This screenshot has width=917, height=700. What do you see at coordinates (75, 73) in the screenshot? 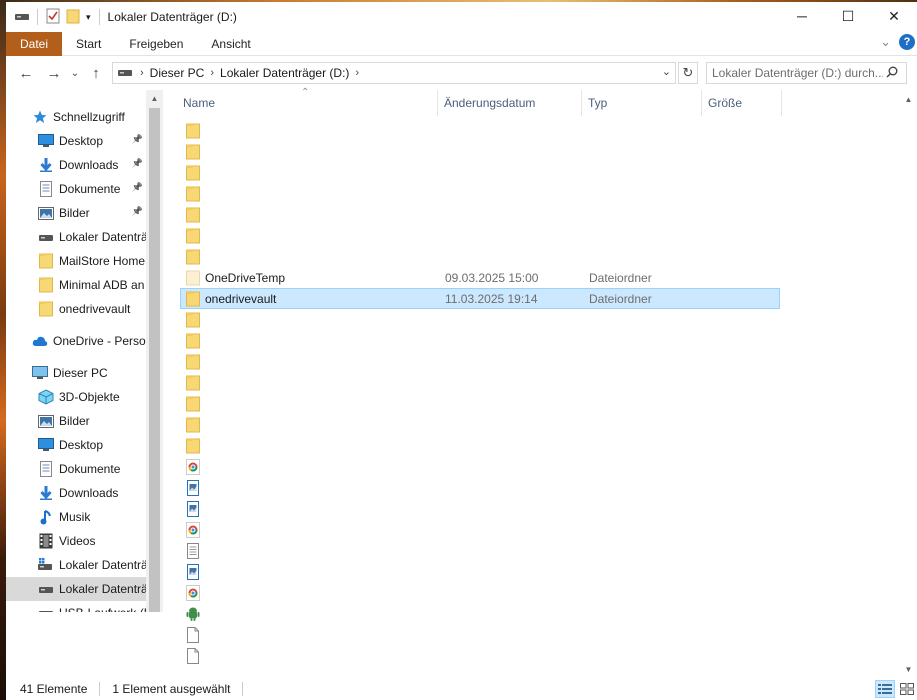
I see `recent-locations-icon: ⌄` at bounding box center [75, 73].